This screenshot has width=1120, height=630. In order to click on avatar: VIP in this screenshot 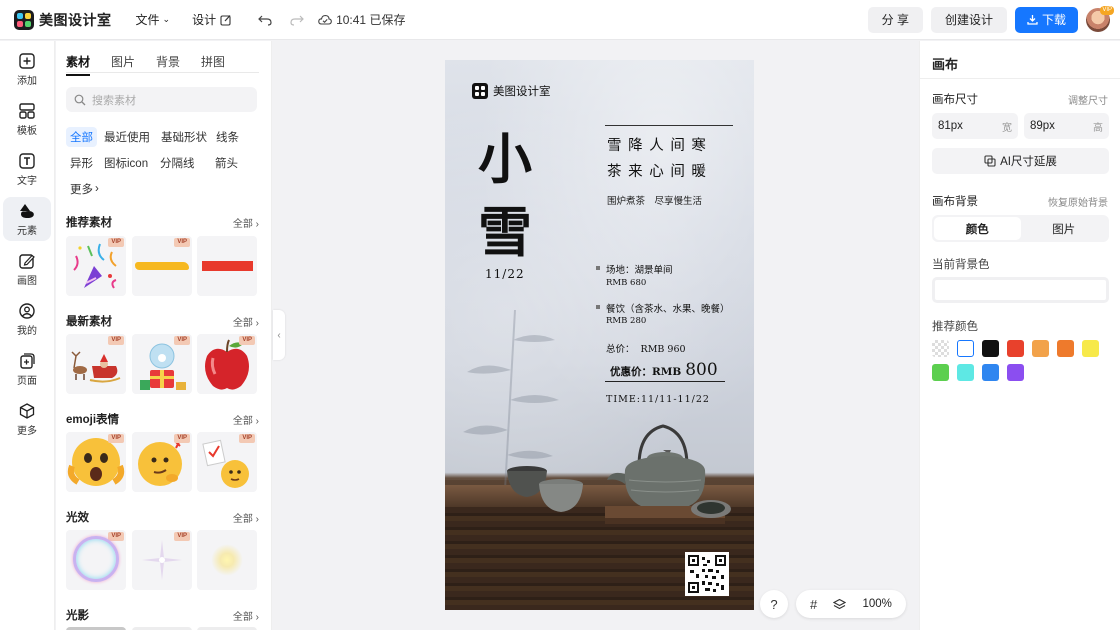, I will do `click(1100, 18)`.